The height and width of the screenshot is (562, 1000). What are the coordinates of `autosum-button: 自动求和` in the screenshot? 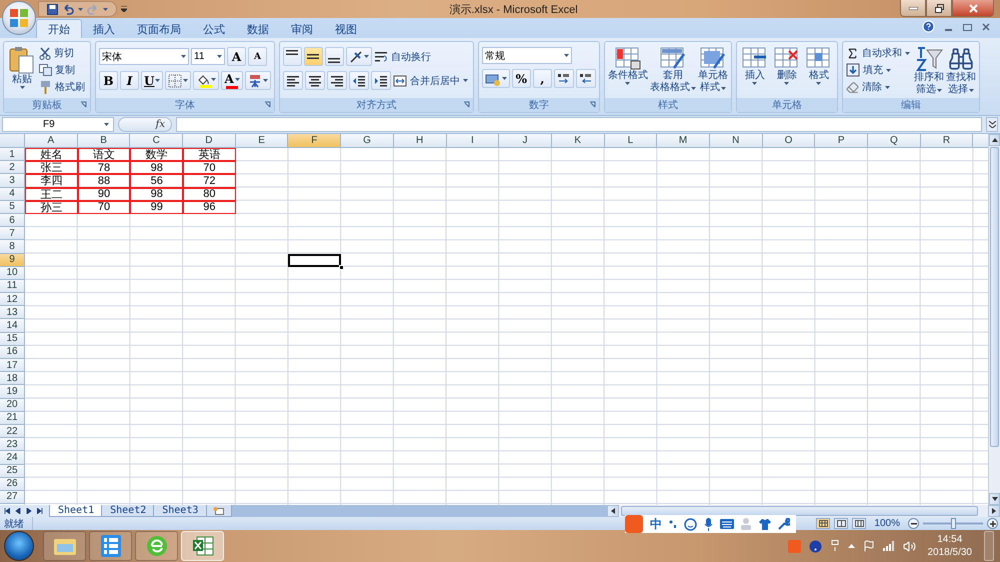 It's located at (879, 53).